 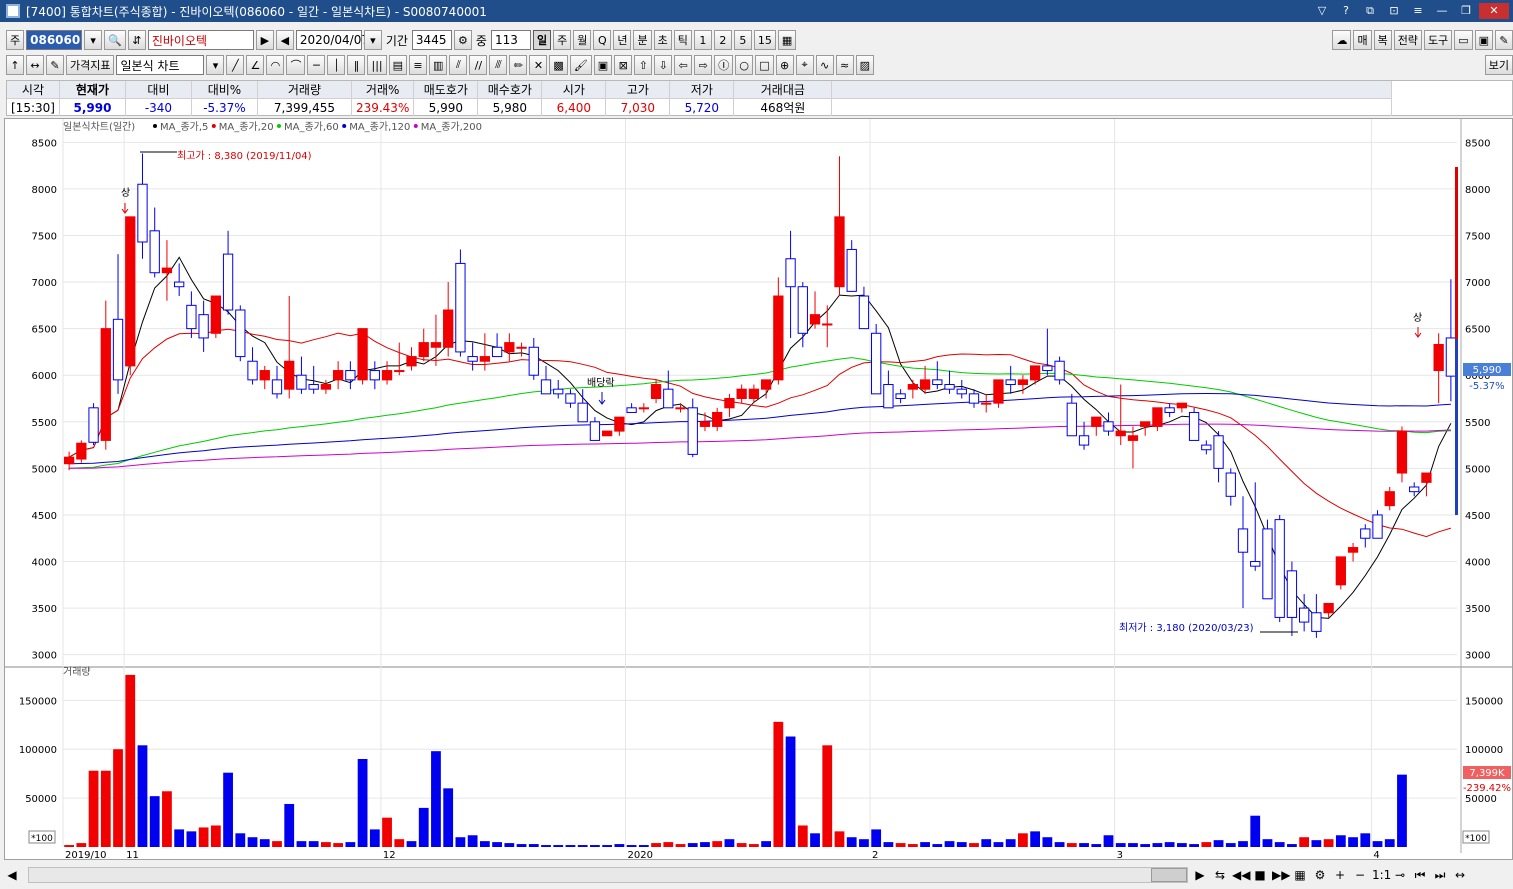 I want to click on stock-name-field: 진바이오텍, so click(x=200, y=40).